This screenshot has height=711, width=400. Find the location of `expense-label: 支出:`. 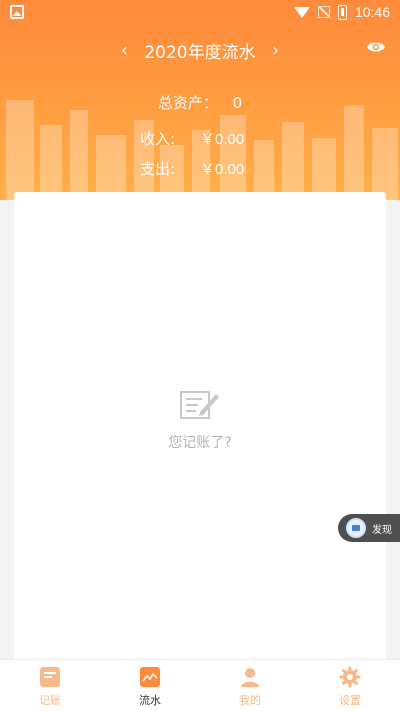

expense-label: 支出: is located at coordinates (158, 169).